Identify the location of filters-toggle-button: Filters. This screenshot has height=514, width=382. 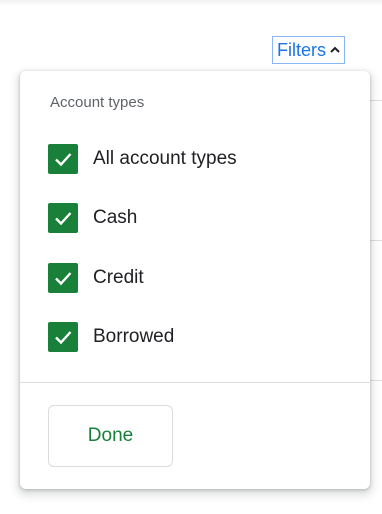
(308, 50).